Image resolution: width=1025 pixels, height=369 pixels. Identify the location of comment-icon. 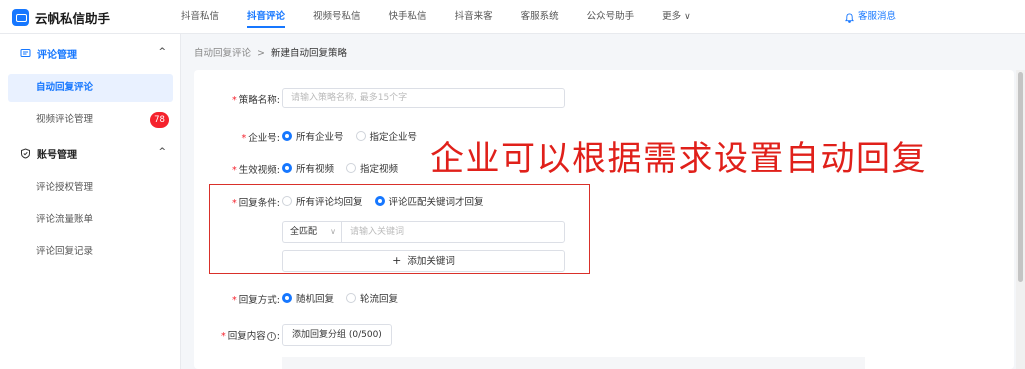
(25, 53).